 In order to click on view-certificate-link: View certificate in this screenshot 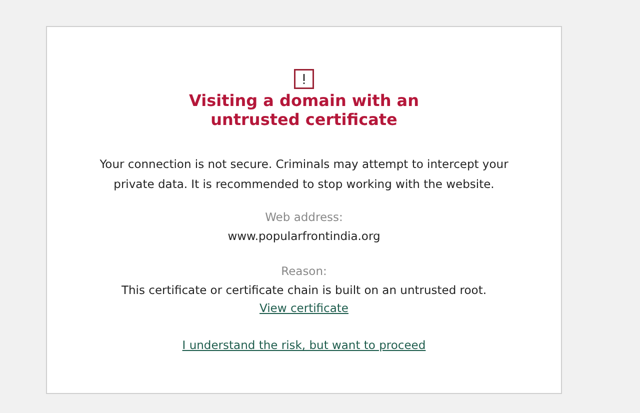, I will do `click(304, 308)`.